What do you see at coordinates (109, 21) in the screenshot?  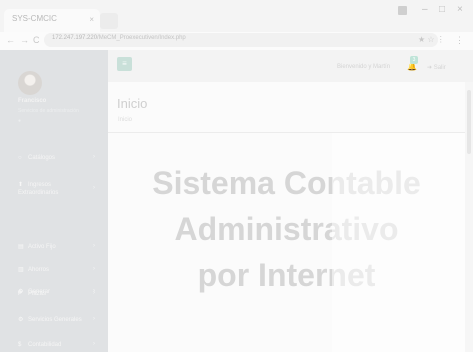 I see `new-tab-button` at bounding box center [109, 21].